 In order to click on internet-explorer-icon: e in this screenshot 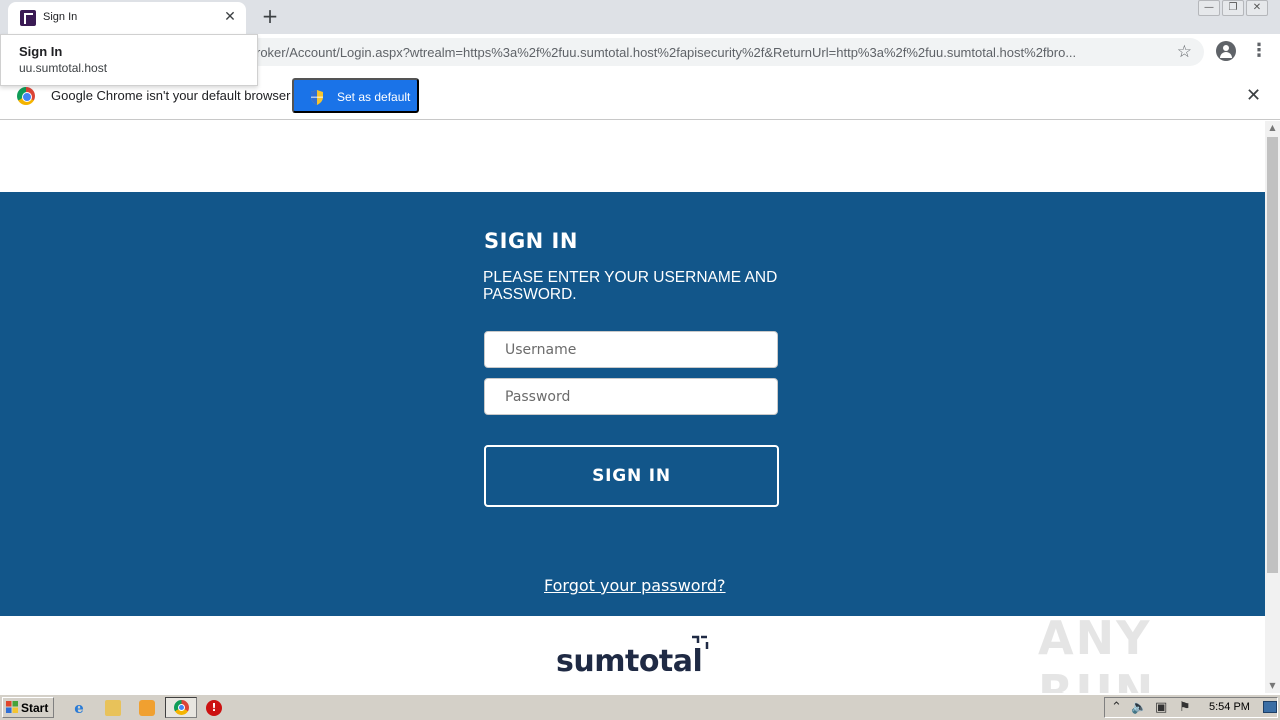, I will do `click(79, 708)`.